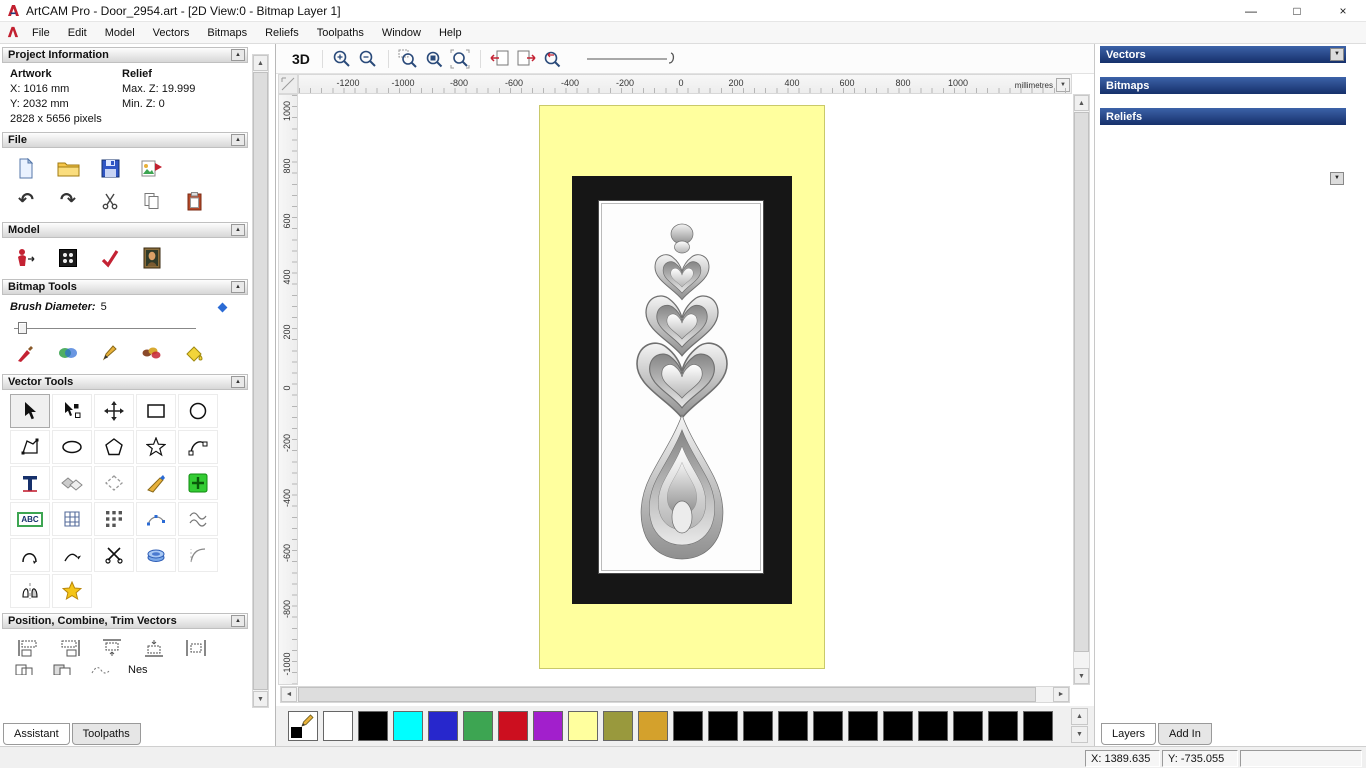 The height and width of the screenshot is (768, 1366). I want to click on collapse-bitmap-button: ▲, so click(238, 287).